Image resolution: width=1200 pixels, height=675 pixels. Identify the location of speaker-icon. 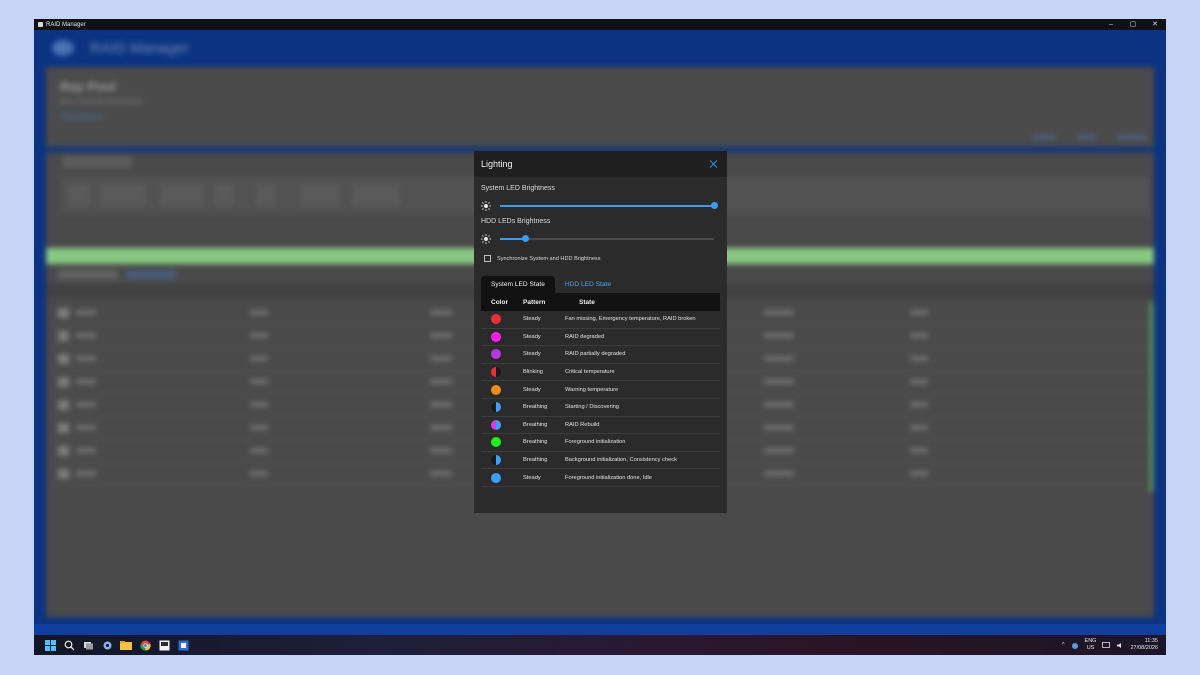
(1120, 645).